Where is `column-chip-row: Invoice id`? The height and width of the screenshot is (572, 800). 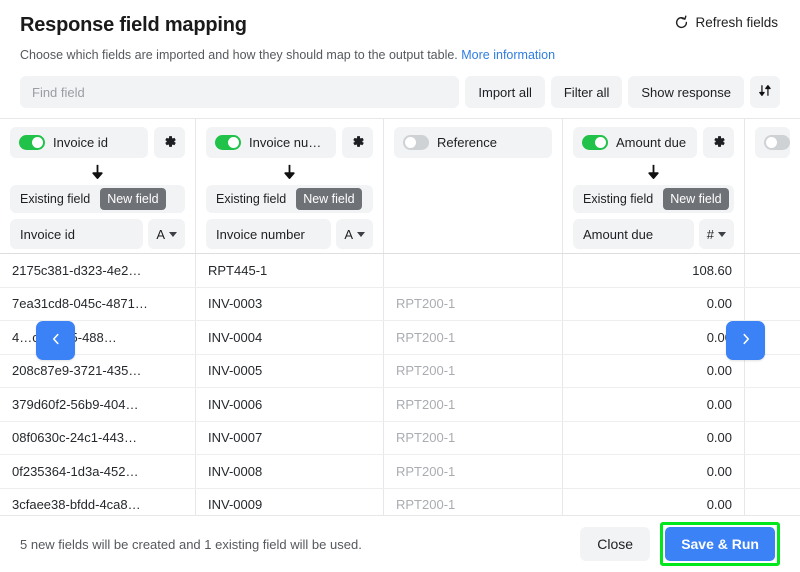
column-chip-row: Invoice id is located at coordinates (97, 142).